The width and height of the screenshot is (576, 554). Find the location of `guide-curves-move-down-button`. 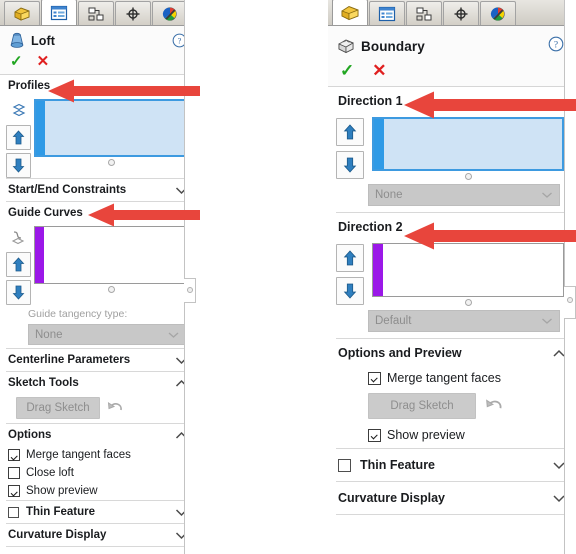

guide-curves-move-down-button is located at coordinates (18, 292).